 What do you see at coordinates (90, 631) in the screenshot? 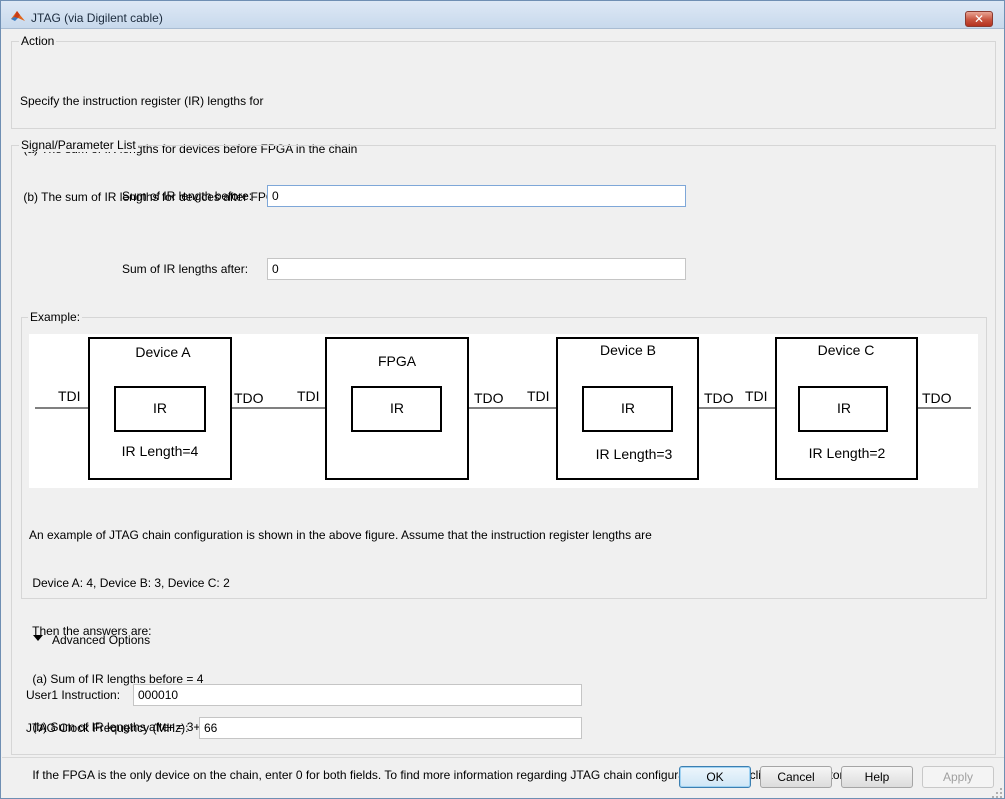
I see `explanation-line: Then the answers are:` at bounding box center [90, 631].